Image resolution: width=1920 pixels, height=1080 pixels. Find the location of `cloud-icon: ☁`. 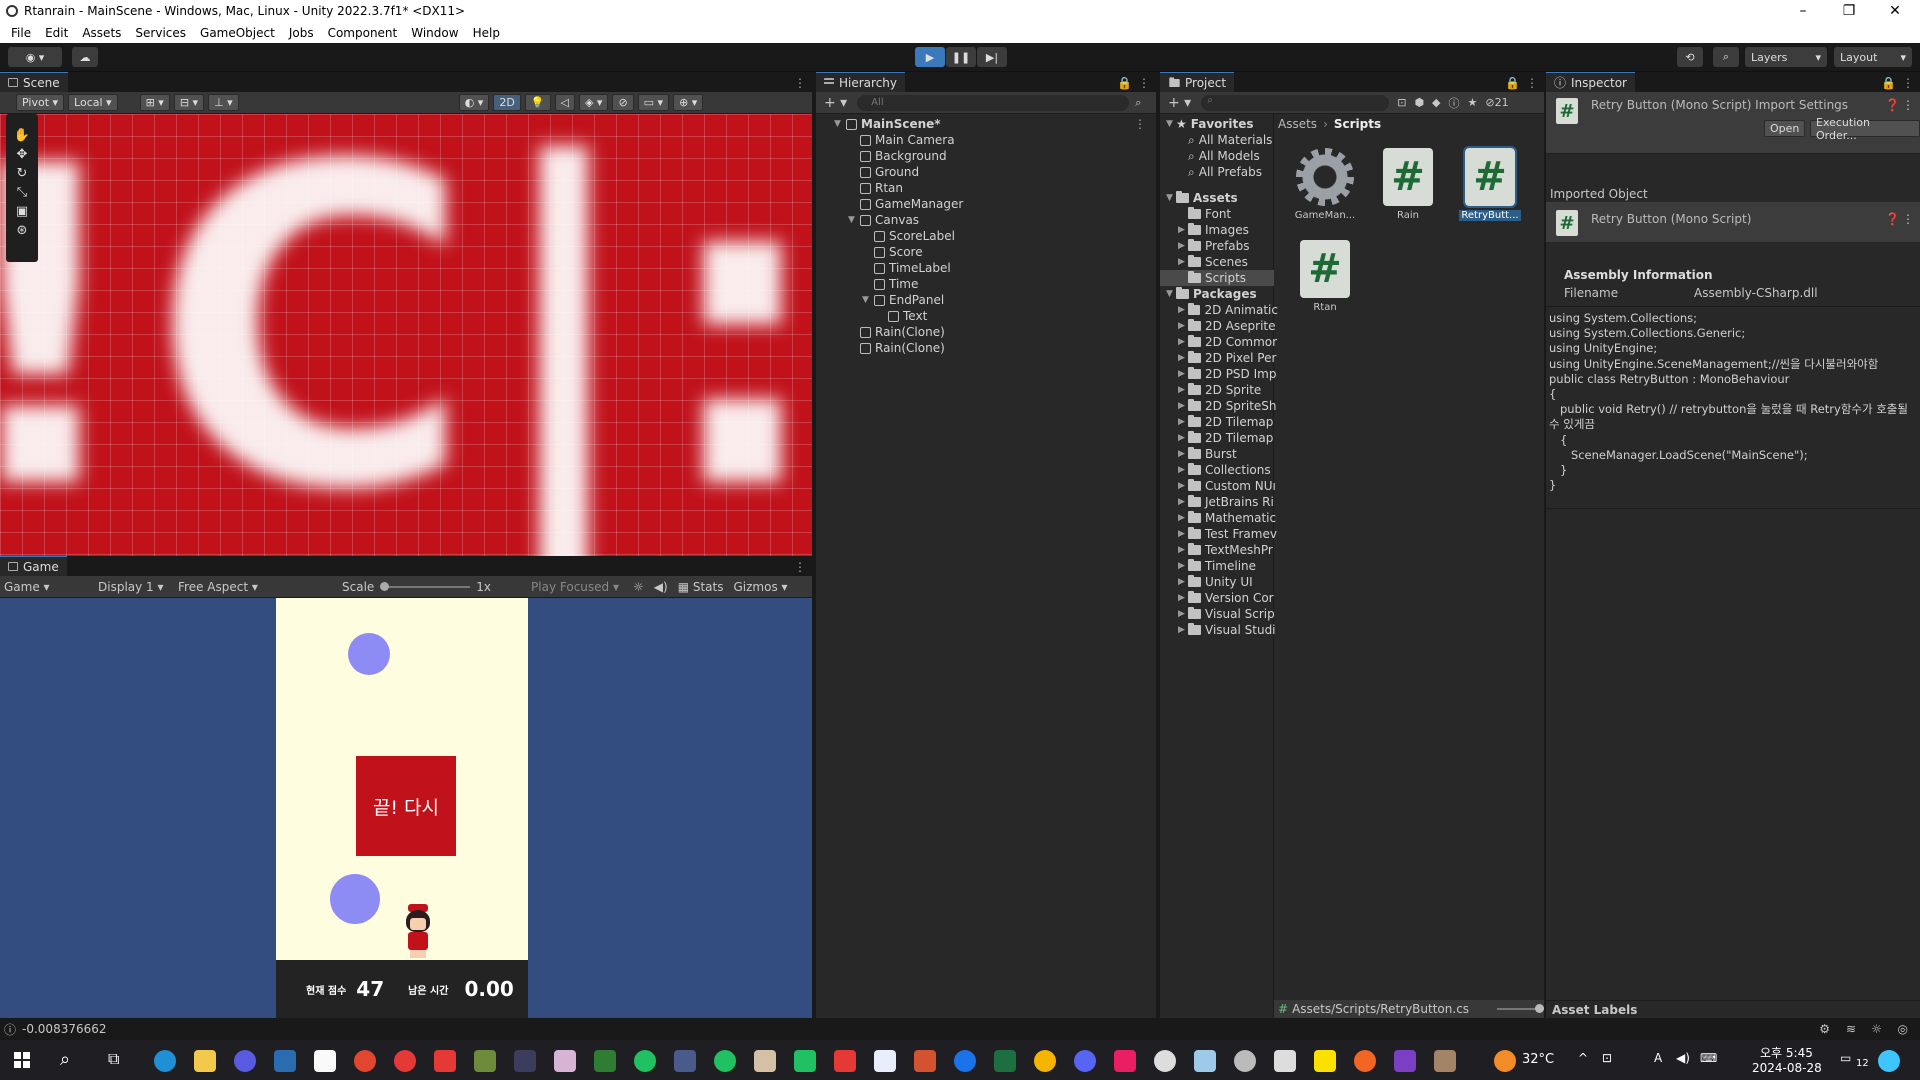

cloud-icon: ☁ is located at coordinates (85, 57).